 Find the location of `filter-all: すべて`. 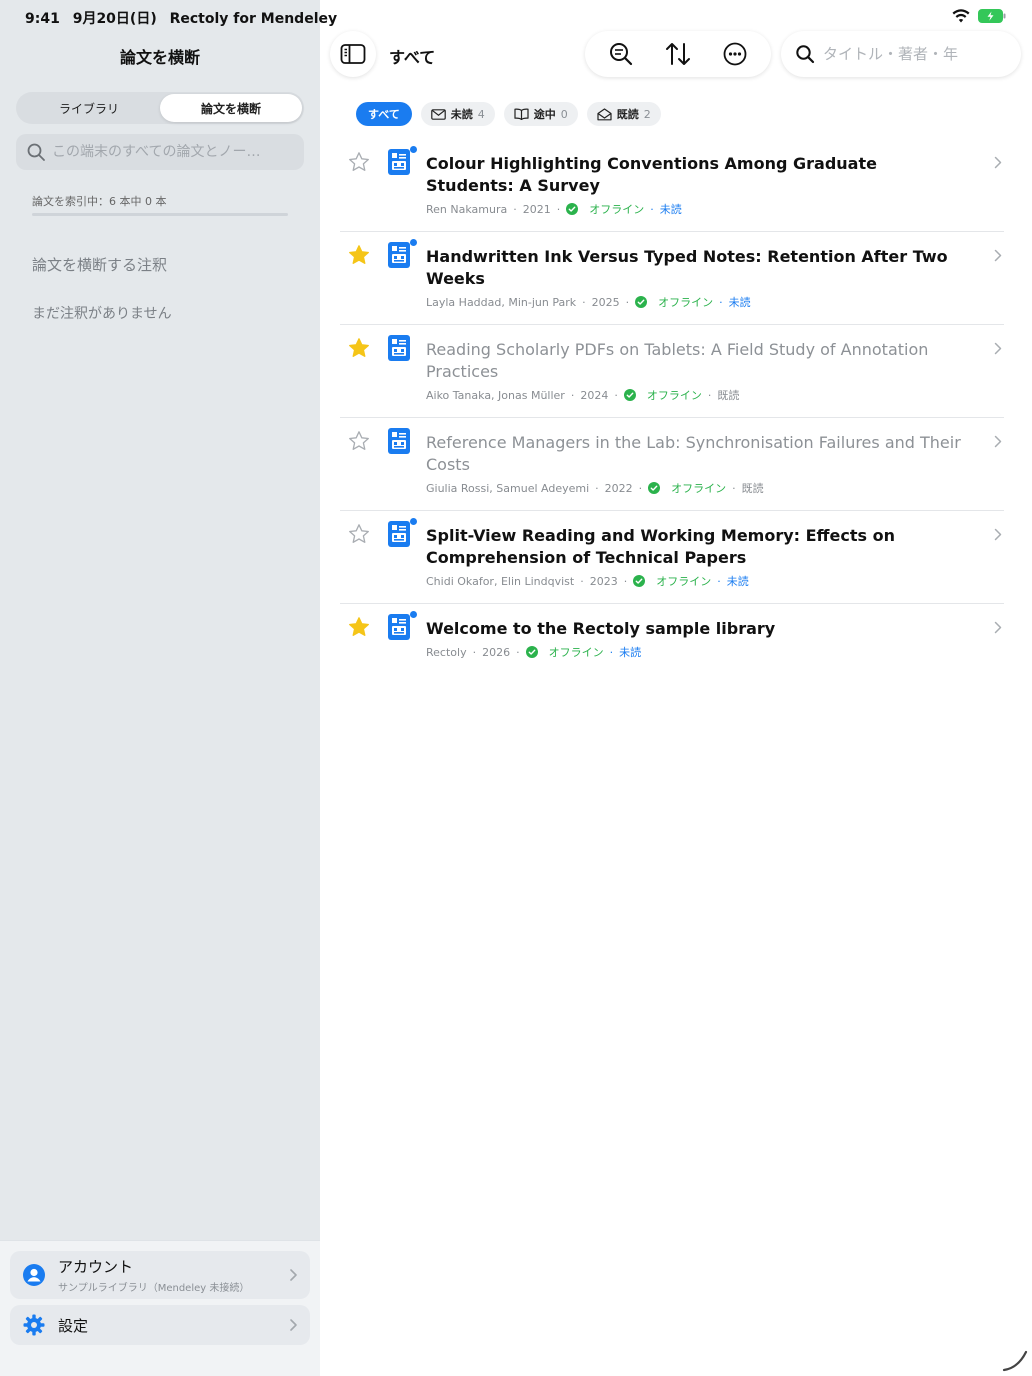

filter-all: すべて is located at coordinates (384, 114).